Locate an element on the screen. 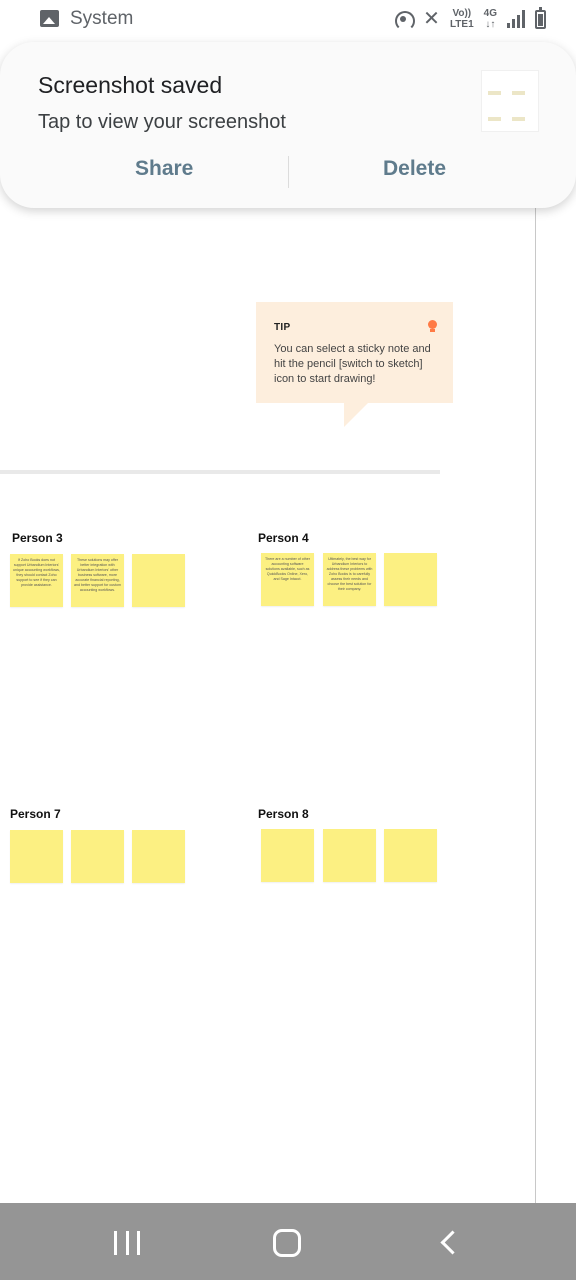  tip-pointer is located at coordinates (356, 415).